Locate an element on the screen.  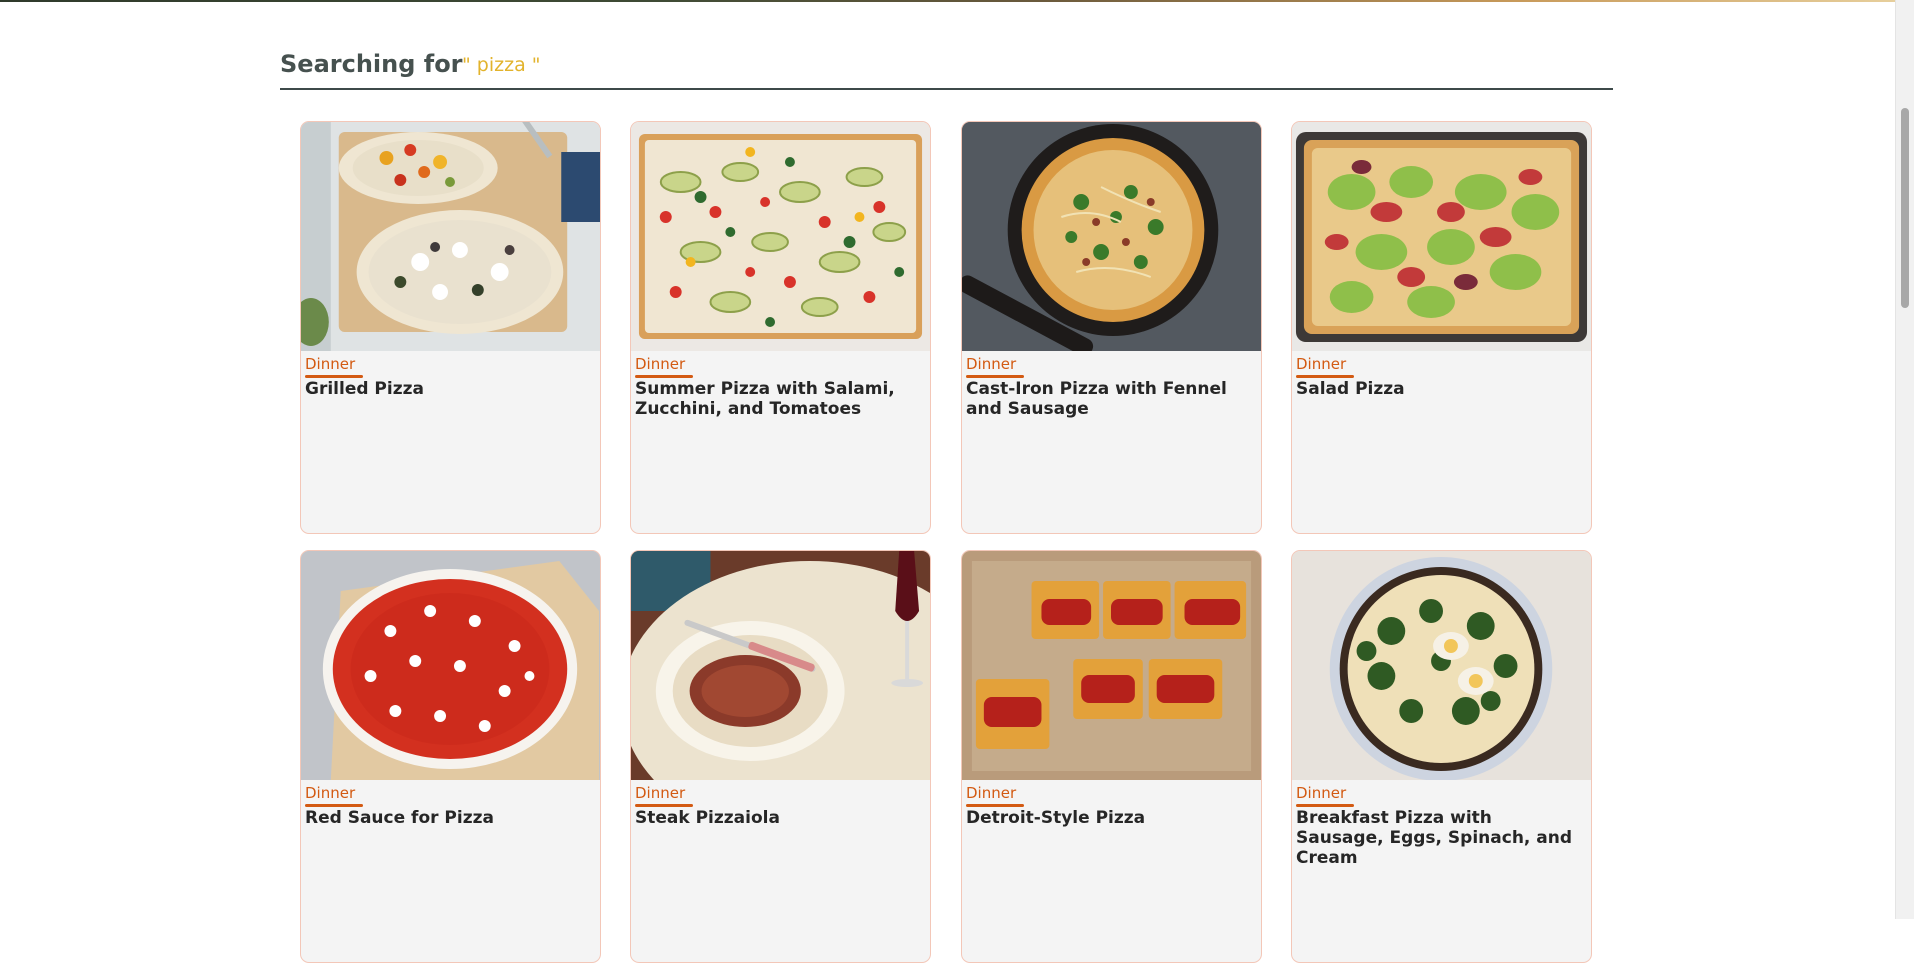
search-label: Searching for is located at coordinates (371, 64).